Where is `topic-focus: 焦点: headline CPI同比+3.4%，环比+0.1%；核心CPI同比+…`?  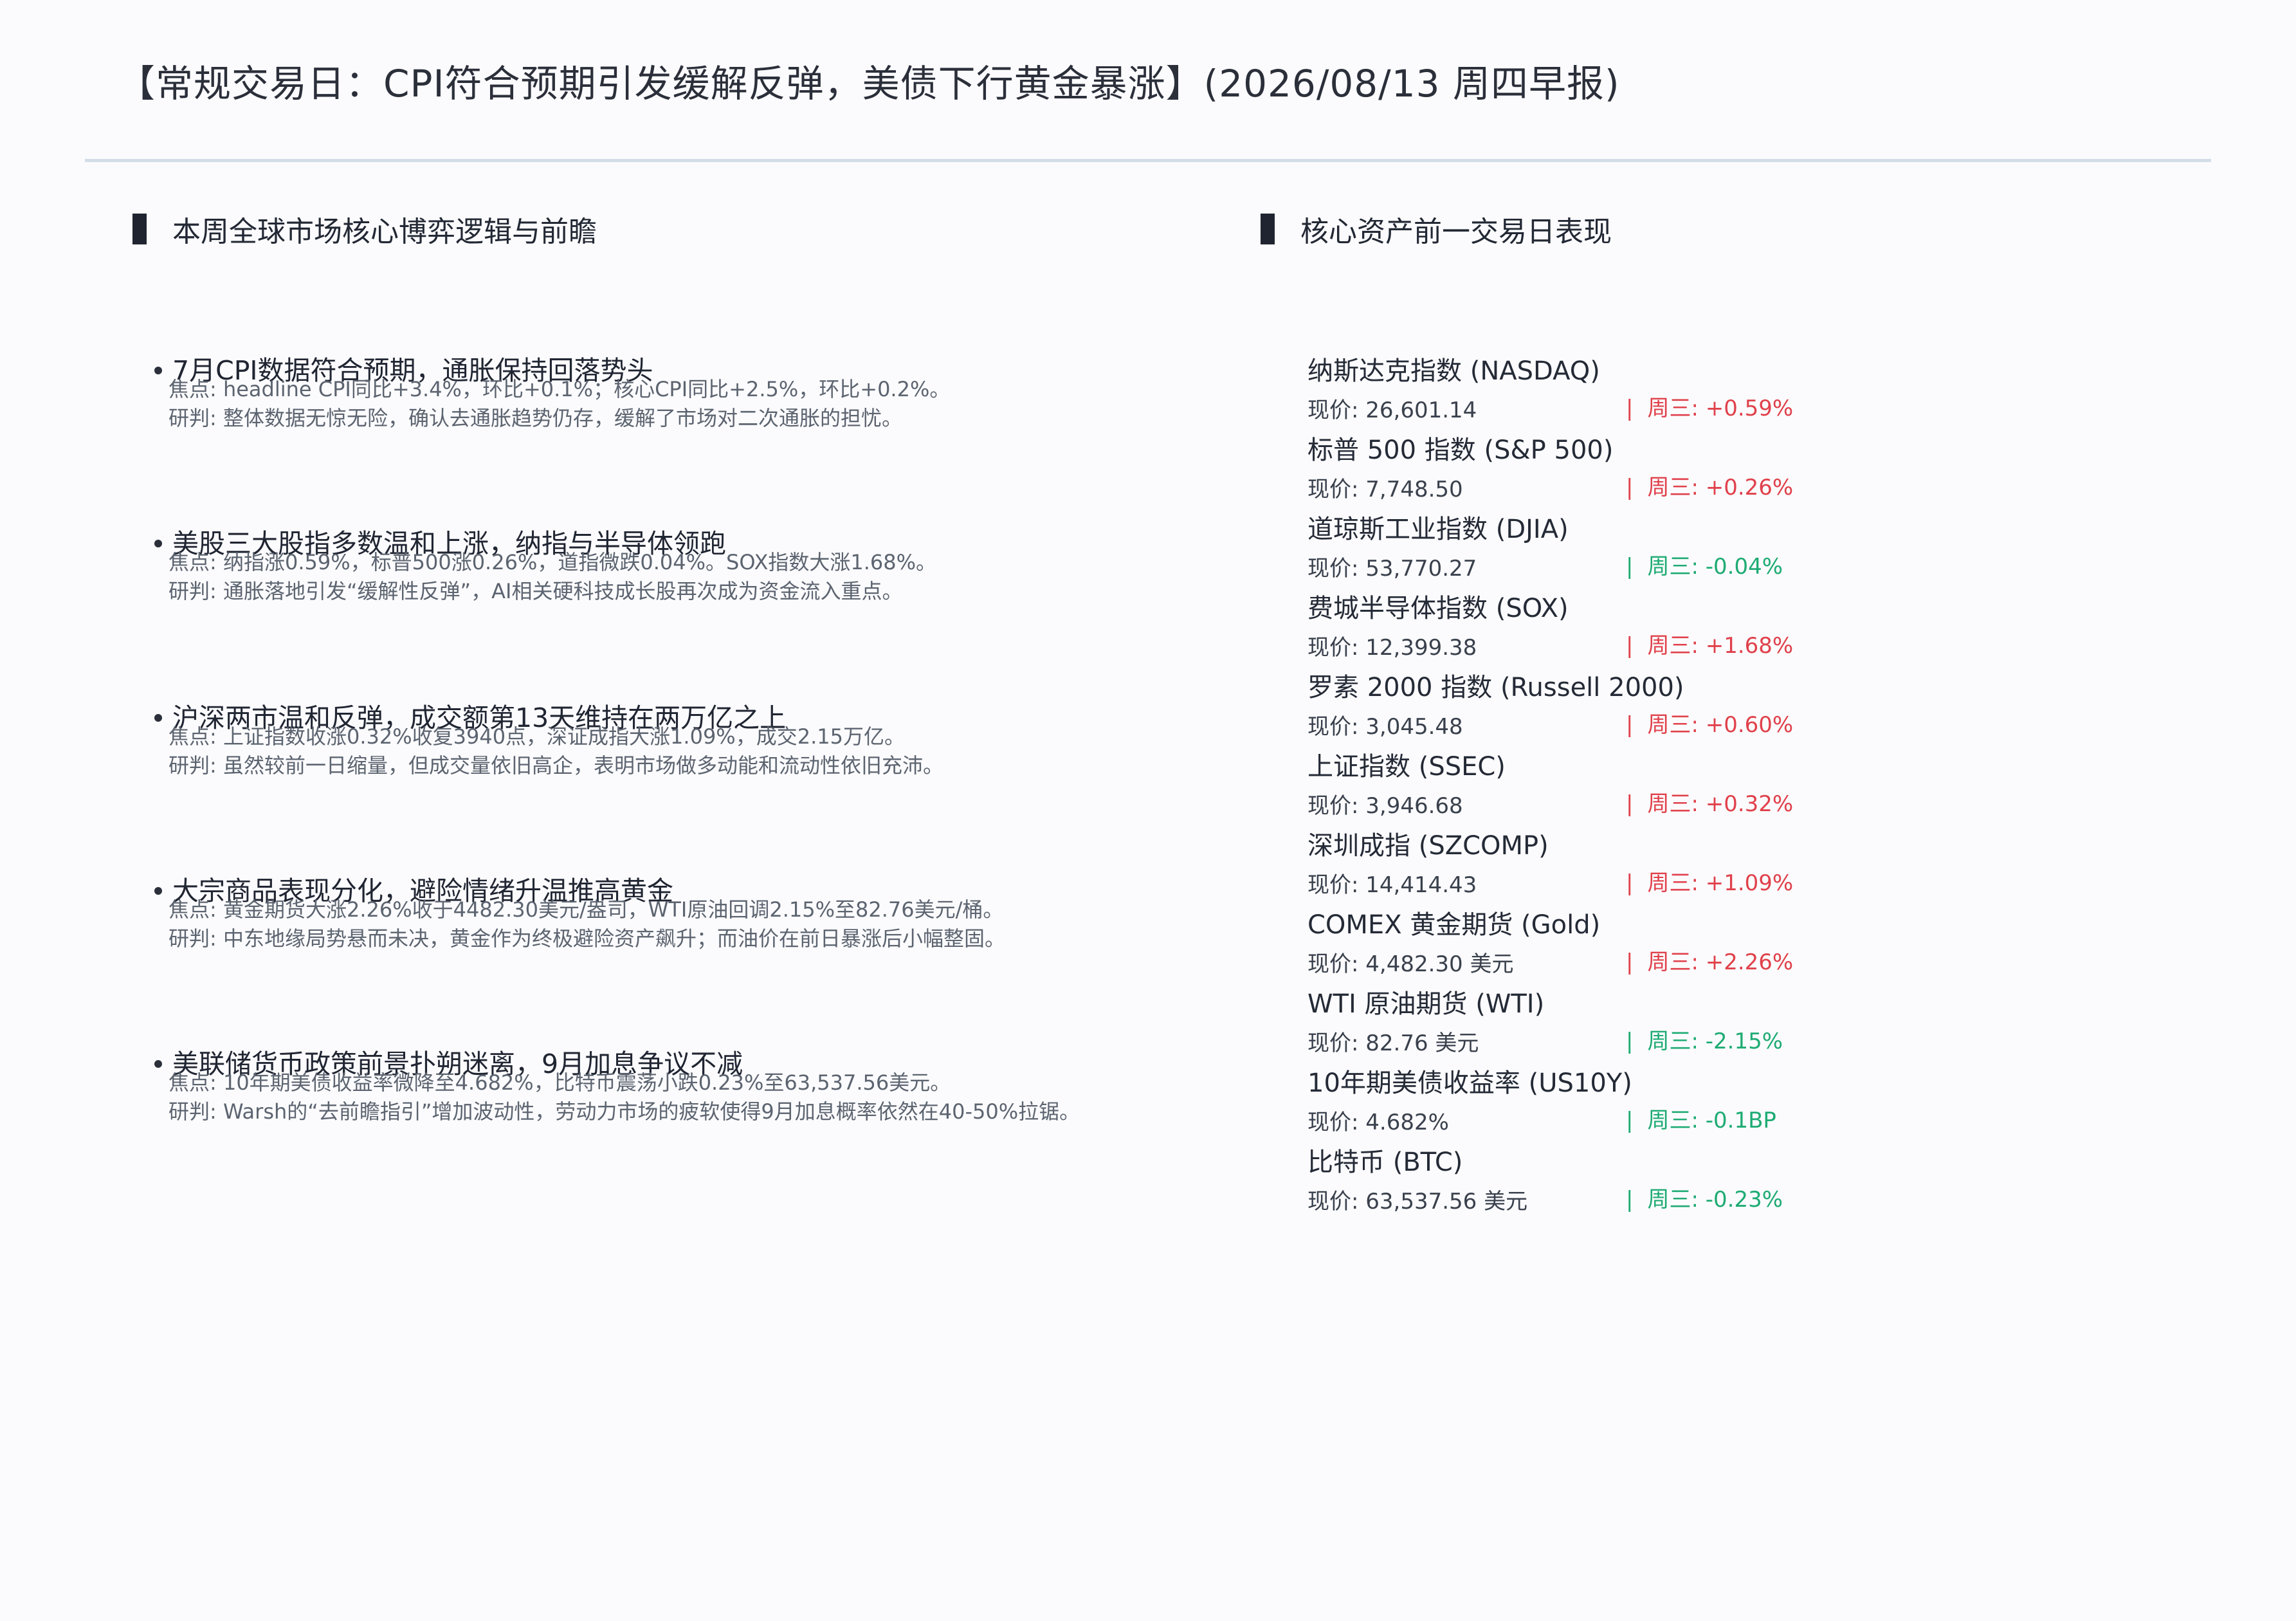 topic-focus: 焦点: headline CPI同比+3.4%，环比+0.1%；核心CPI同比+… is located at coordinates (560, 389).